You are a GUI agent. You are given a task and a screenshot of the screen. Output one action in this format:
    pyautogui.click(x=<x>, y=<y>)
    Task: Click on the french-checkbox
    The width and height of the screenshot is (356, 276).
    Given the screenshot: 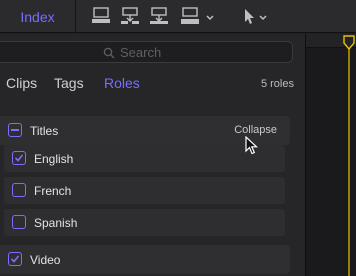 What is the action you would take?
    pyautogui.click(x=19, y=190)
    